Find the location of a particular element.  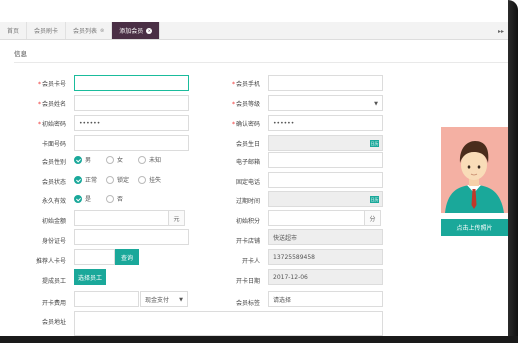

label-opener: 开卡人 is located at coordinates (250, 261).